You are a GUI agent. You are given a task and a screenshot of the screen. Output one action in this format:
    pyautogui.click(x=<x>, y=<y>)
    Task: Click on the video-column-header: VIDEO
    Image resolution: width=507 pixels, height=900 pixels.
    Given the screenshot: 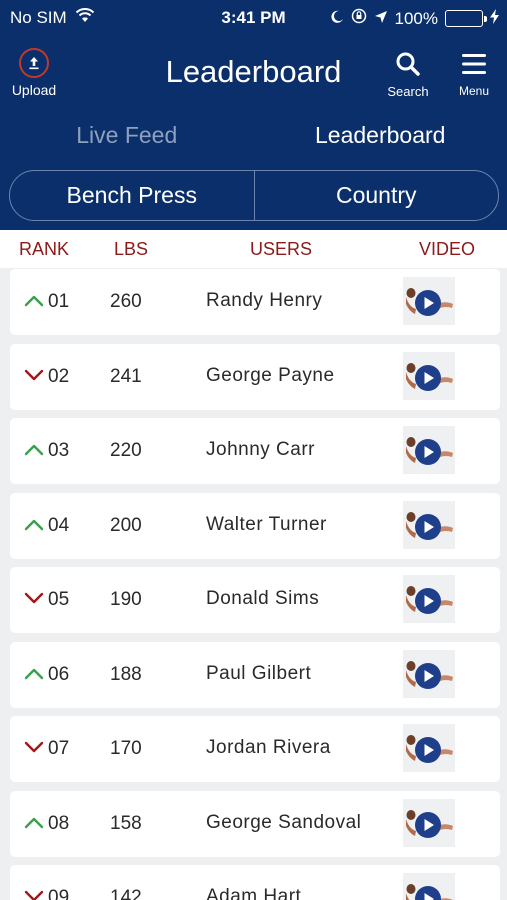 What is the action you would take?
    pyautogui.click(x=447, y=249)
    